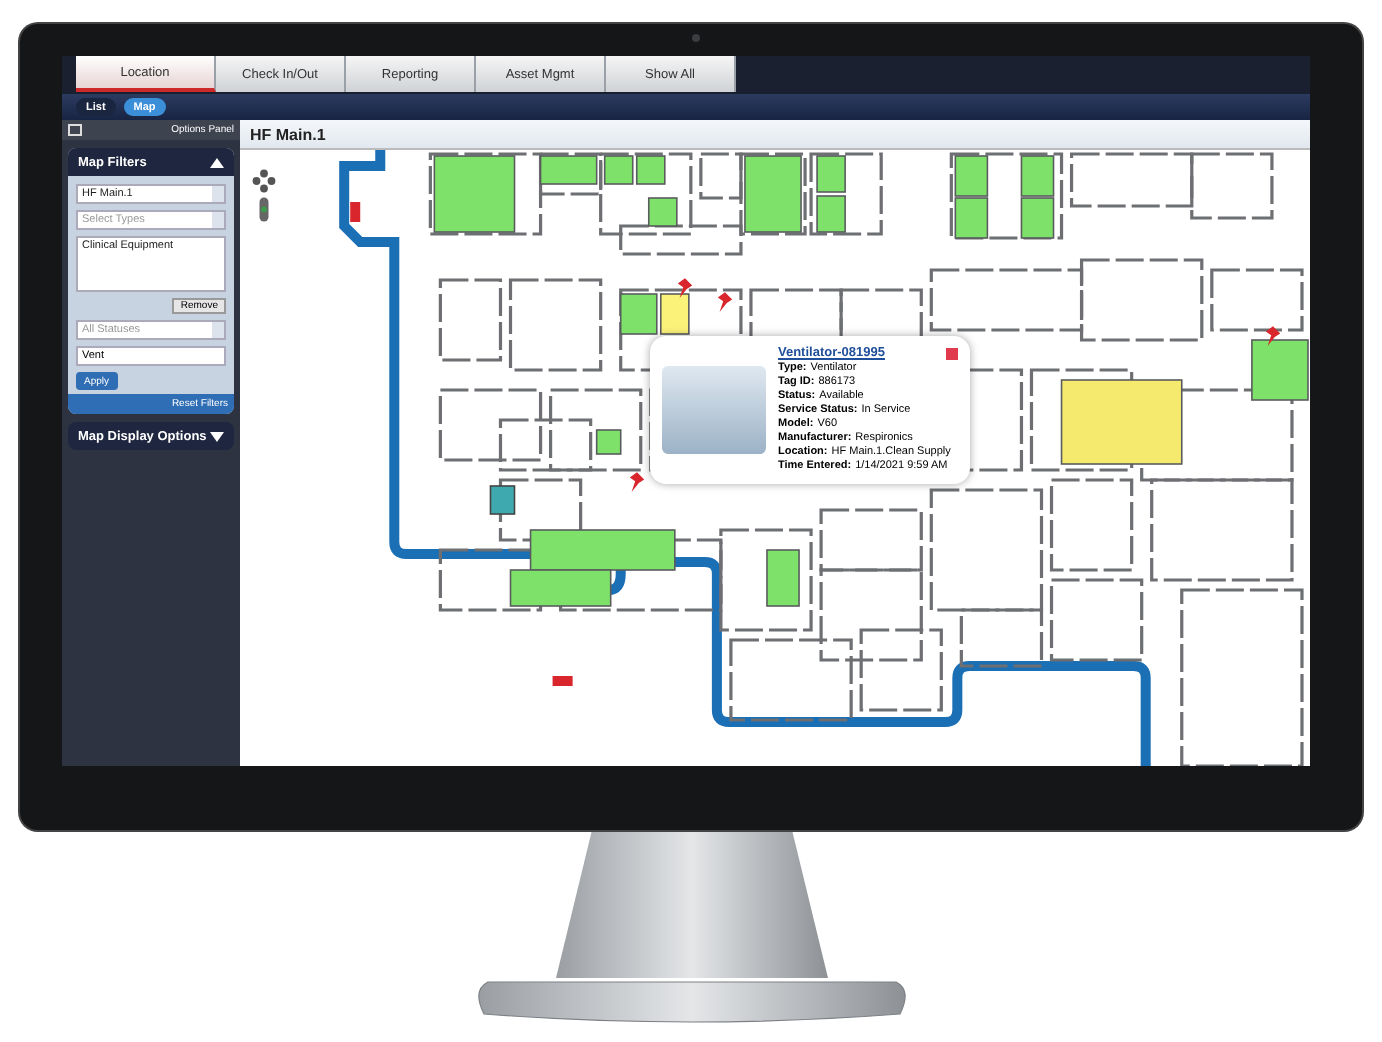 This screenshot has width=1382, height=1042. Describe the element at coordinates (695, 38) in the screenshot. I see `webcam-icon` at that location.